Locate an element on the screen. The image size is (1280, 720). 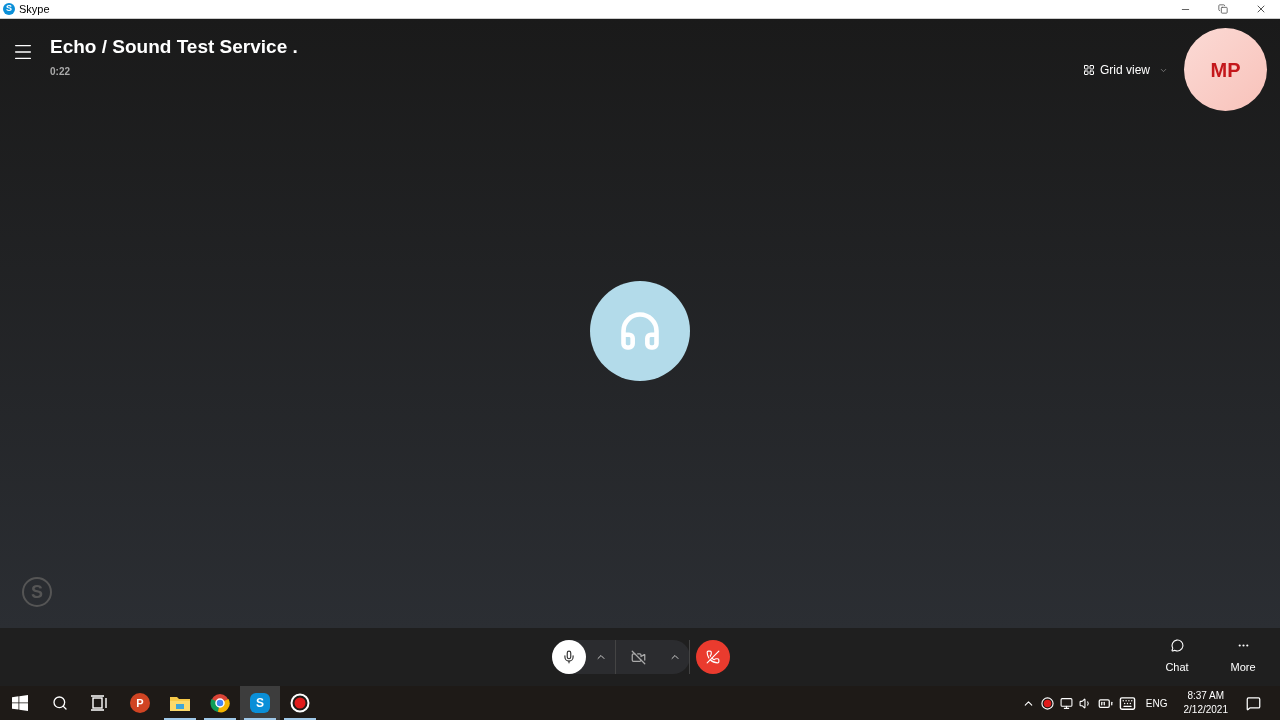
chat-bubble-icon is located at coordinates (1177, 645).